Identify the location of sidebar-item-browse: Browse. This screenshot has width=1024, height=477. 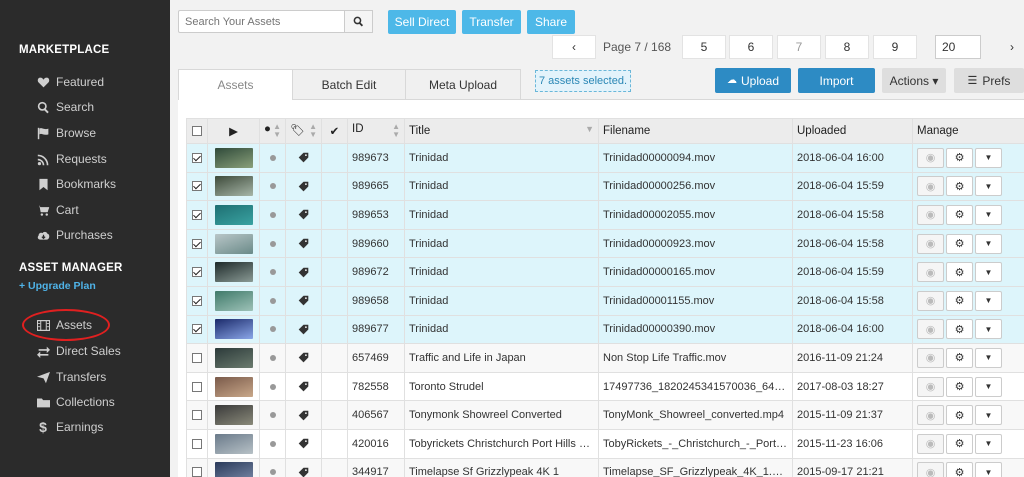
(66, 133).